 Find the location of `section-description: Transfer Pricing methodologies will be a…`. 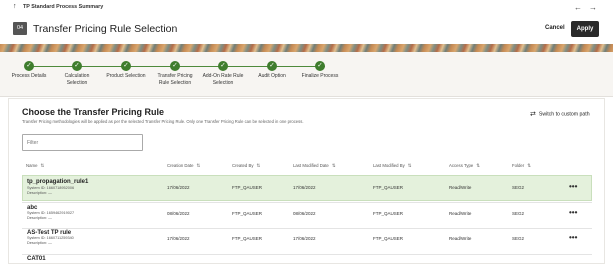

section-description: Transfer Pricing methodologies will be a… is located at coordinates (163, 121).